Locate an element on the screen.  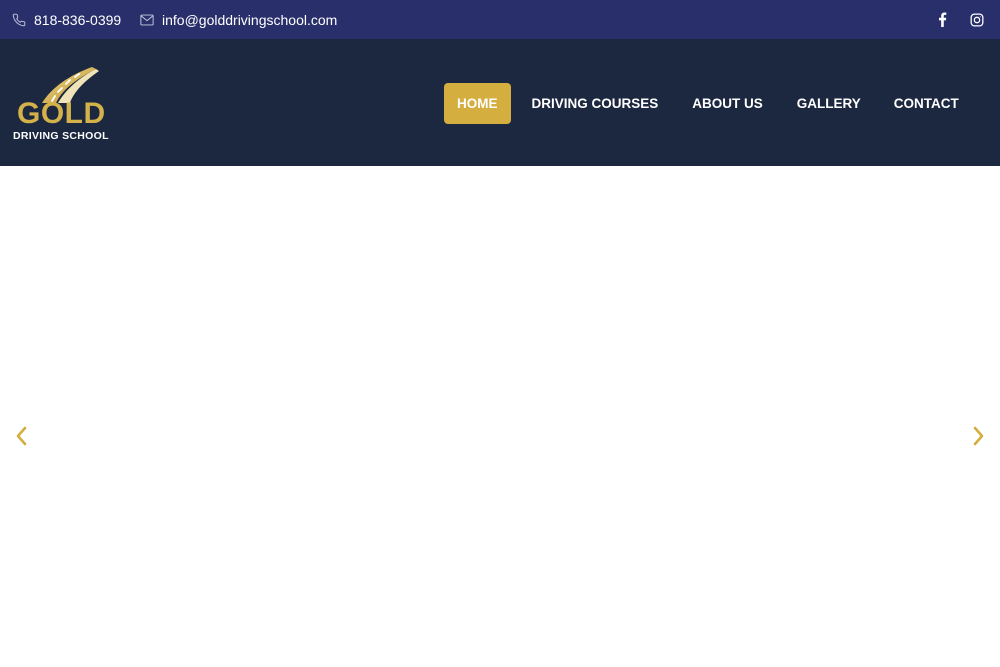
logo-wordmark: GOLD is located at coordinates (61, 113).